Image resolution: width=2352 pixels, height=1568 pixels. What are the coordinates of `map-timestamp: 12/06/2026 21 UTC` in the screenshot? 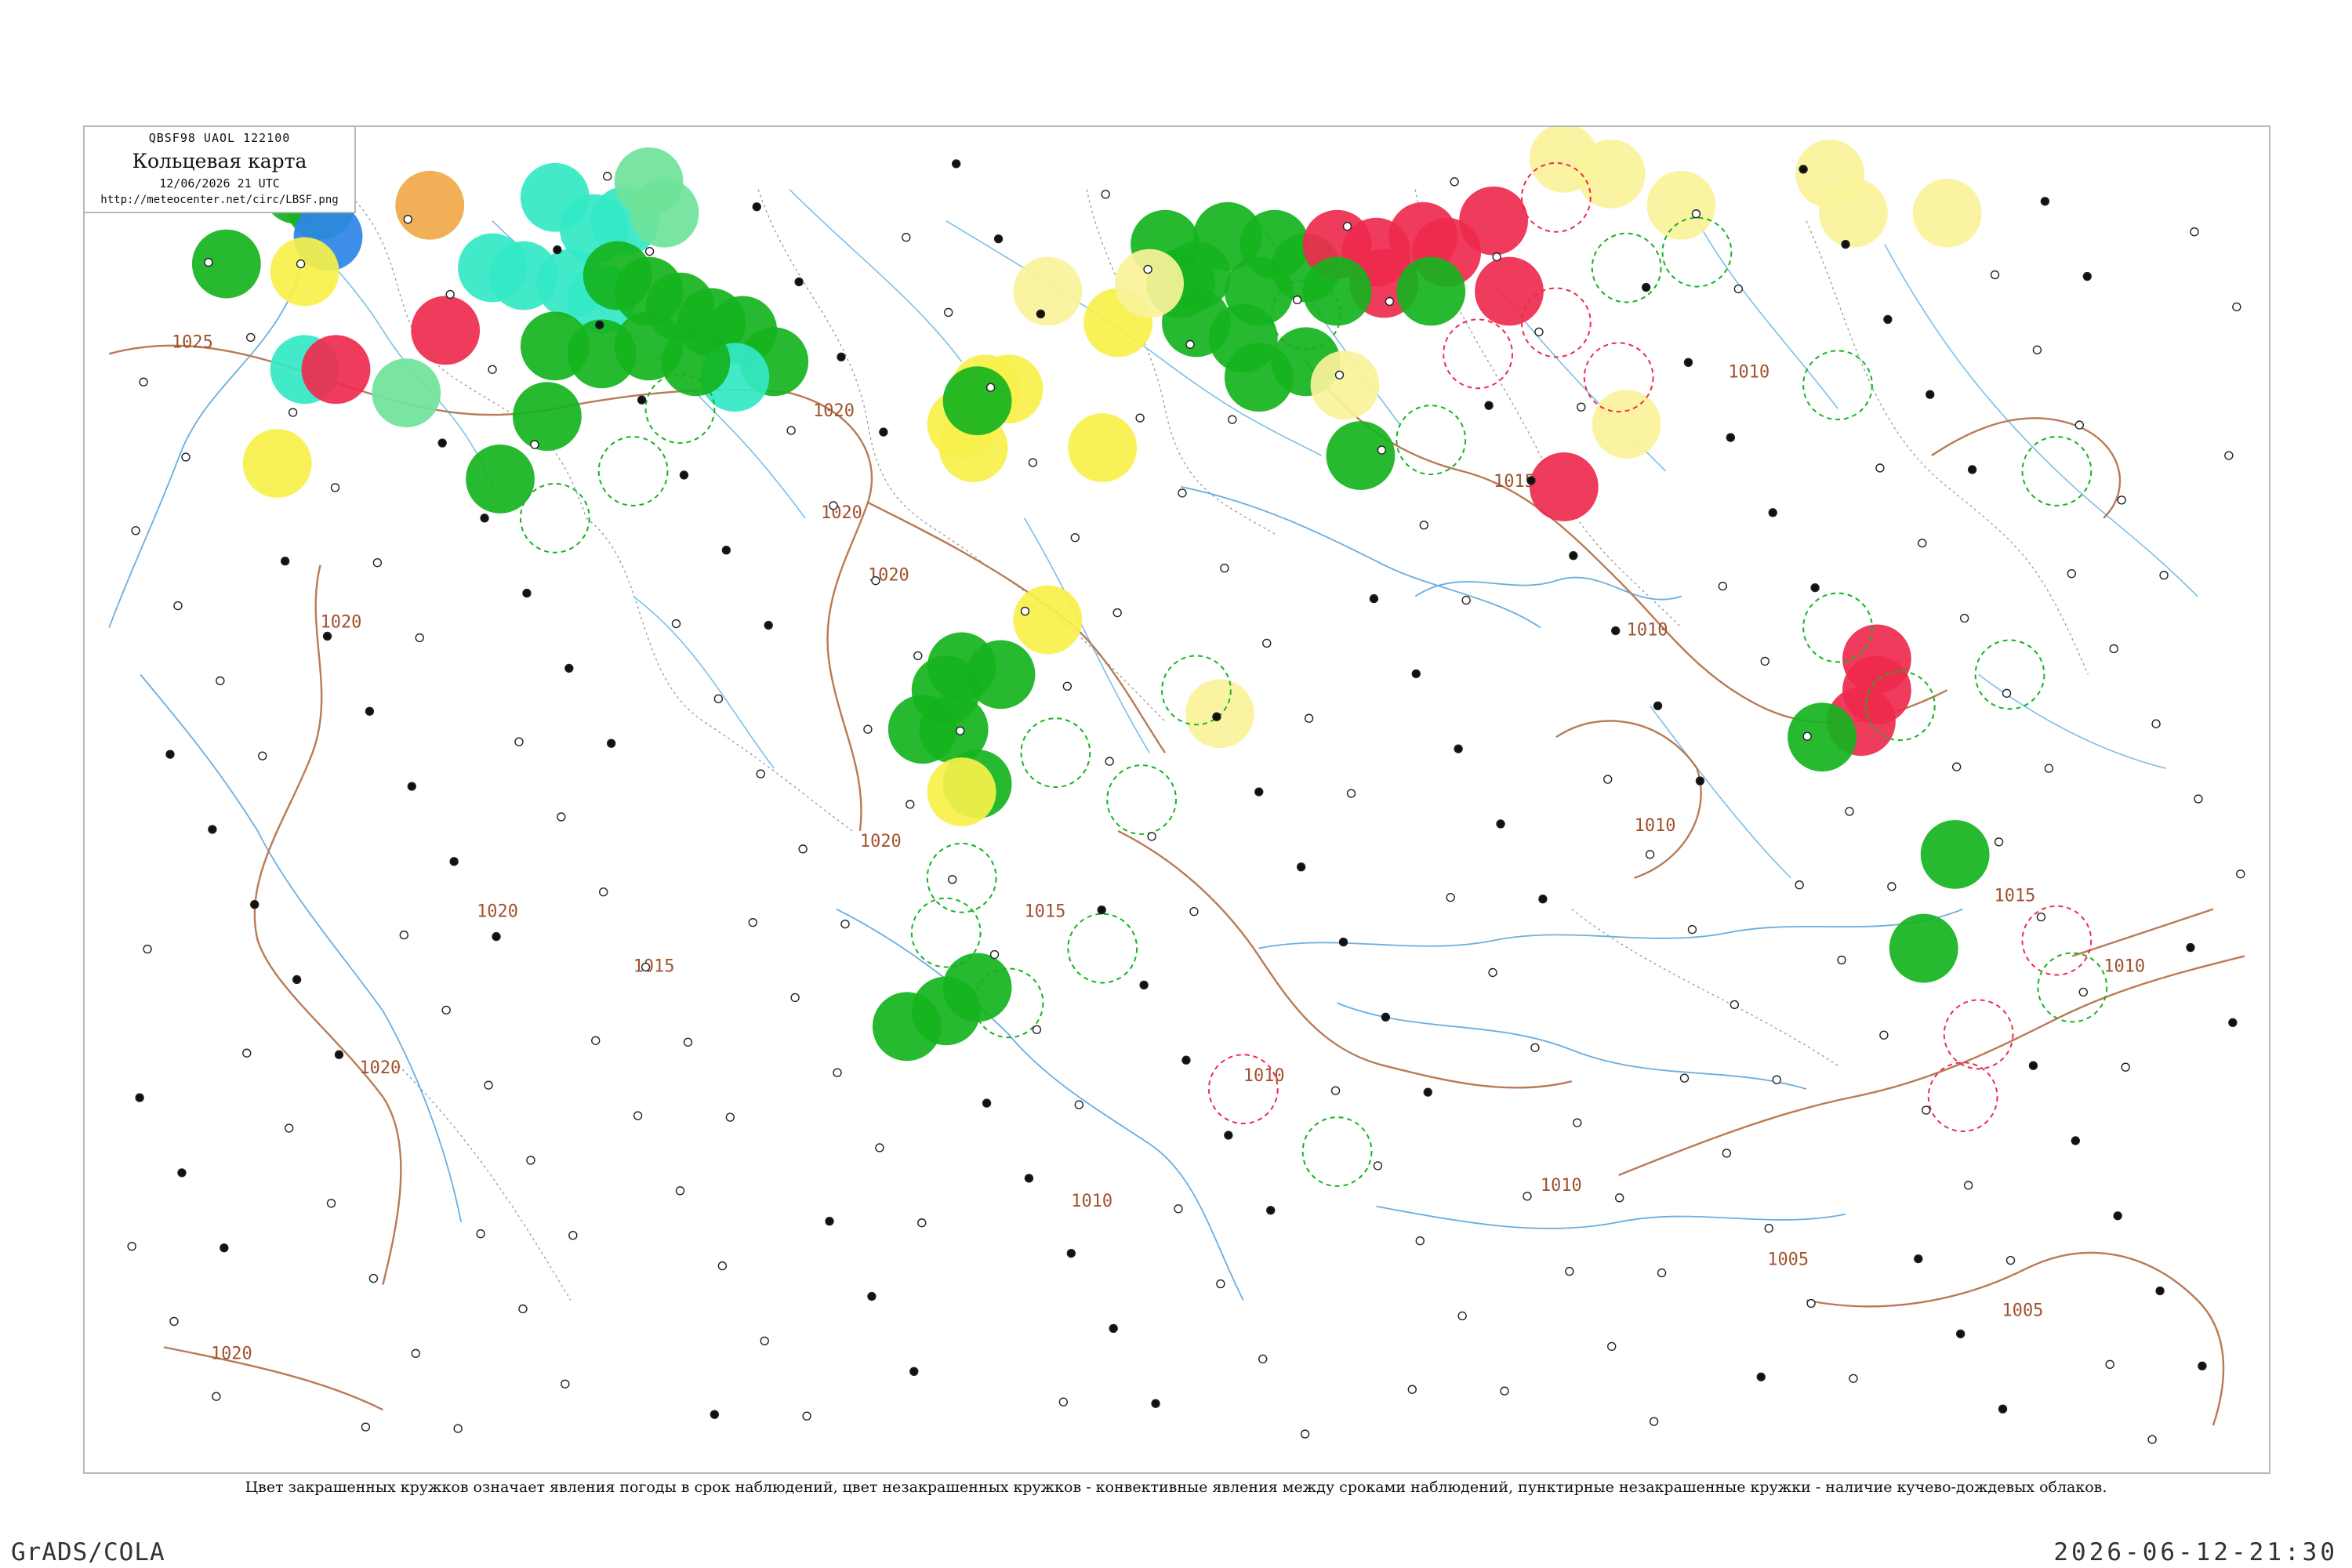 It's located at (219, 183).